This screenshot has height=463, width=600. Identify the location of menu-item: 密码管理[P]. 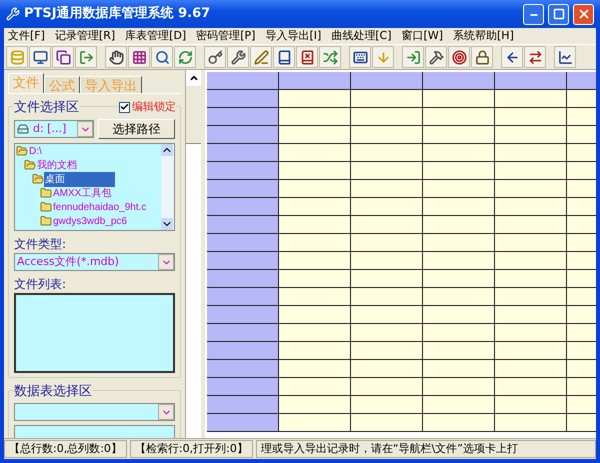
(226, 36).